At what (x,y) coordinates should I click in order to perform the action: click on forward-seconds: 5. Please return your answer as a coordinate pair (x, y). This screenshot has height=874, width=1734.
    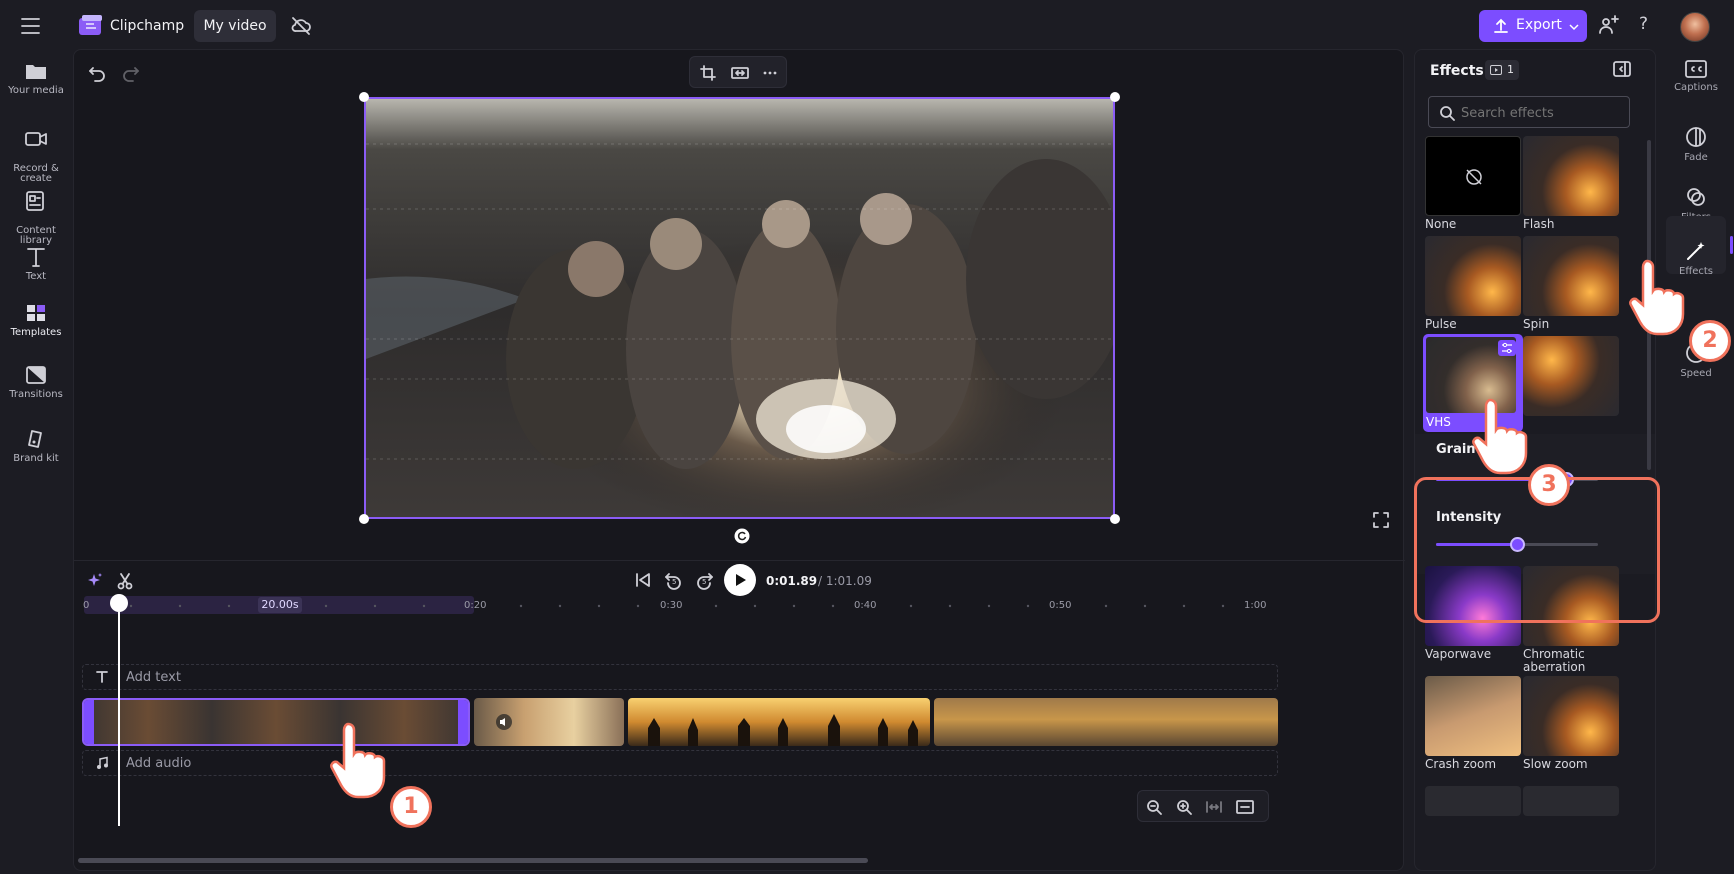
    Looking at the image, I should click on (704, 582).